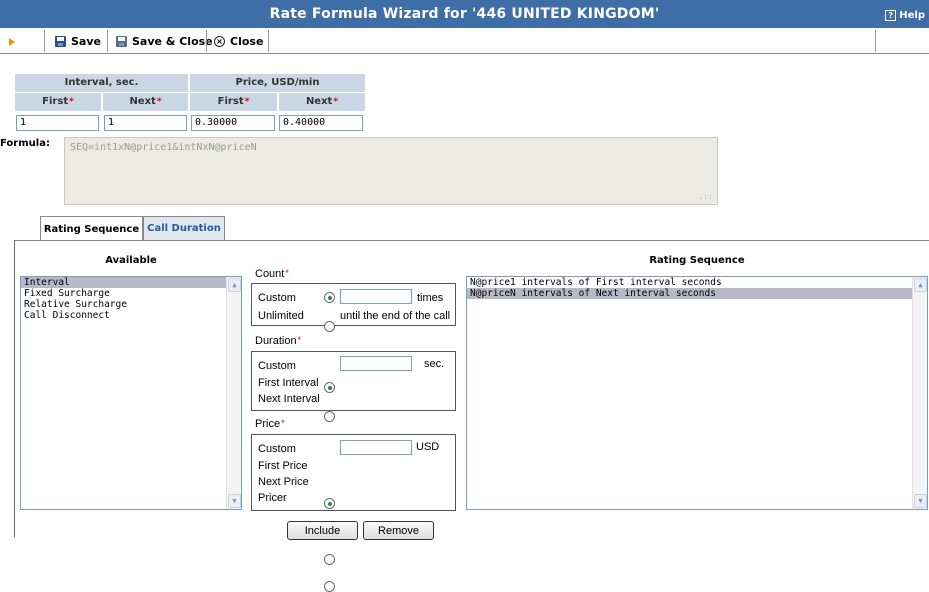 Image resolution: width=929 pixels, height=592 pixels. What do you see at coordinates (278, 341) in the screenshot?
I see `duration-label: Duration*` at bounding box center [278, 341].